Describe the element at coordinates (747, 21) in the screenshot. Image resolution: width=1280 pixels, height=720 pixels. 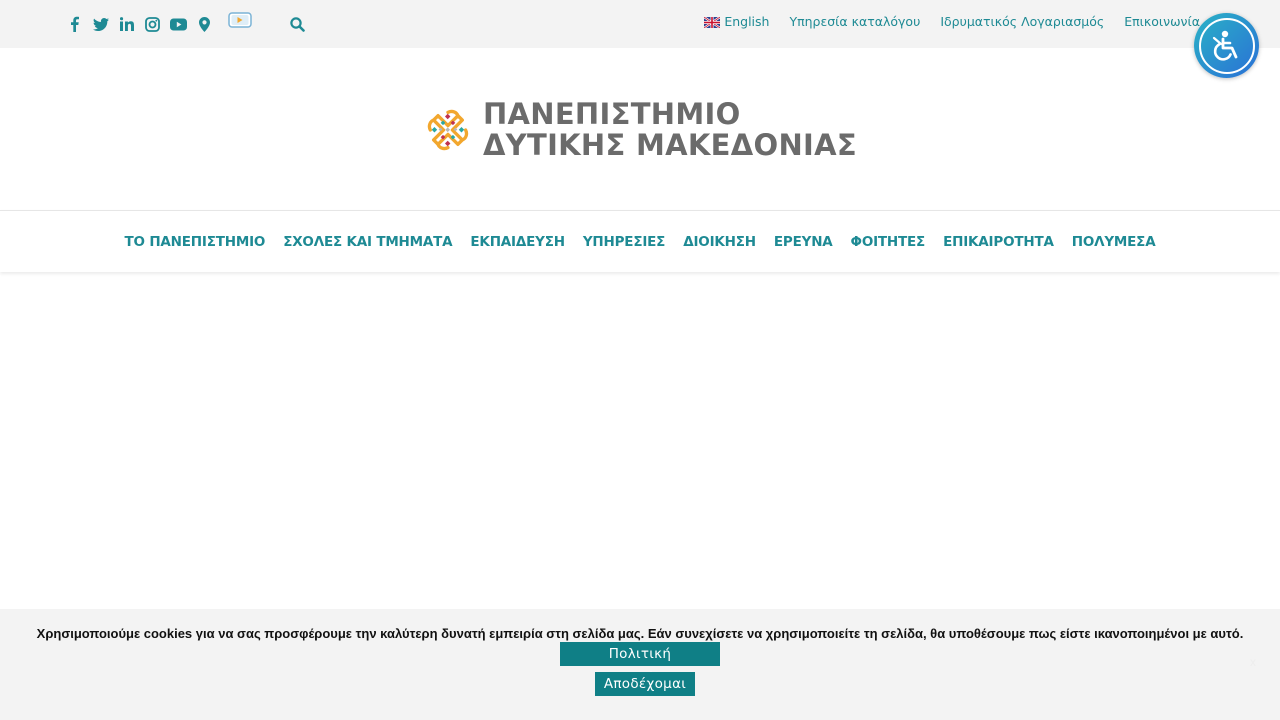
I see `english-label: English` at that location.